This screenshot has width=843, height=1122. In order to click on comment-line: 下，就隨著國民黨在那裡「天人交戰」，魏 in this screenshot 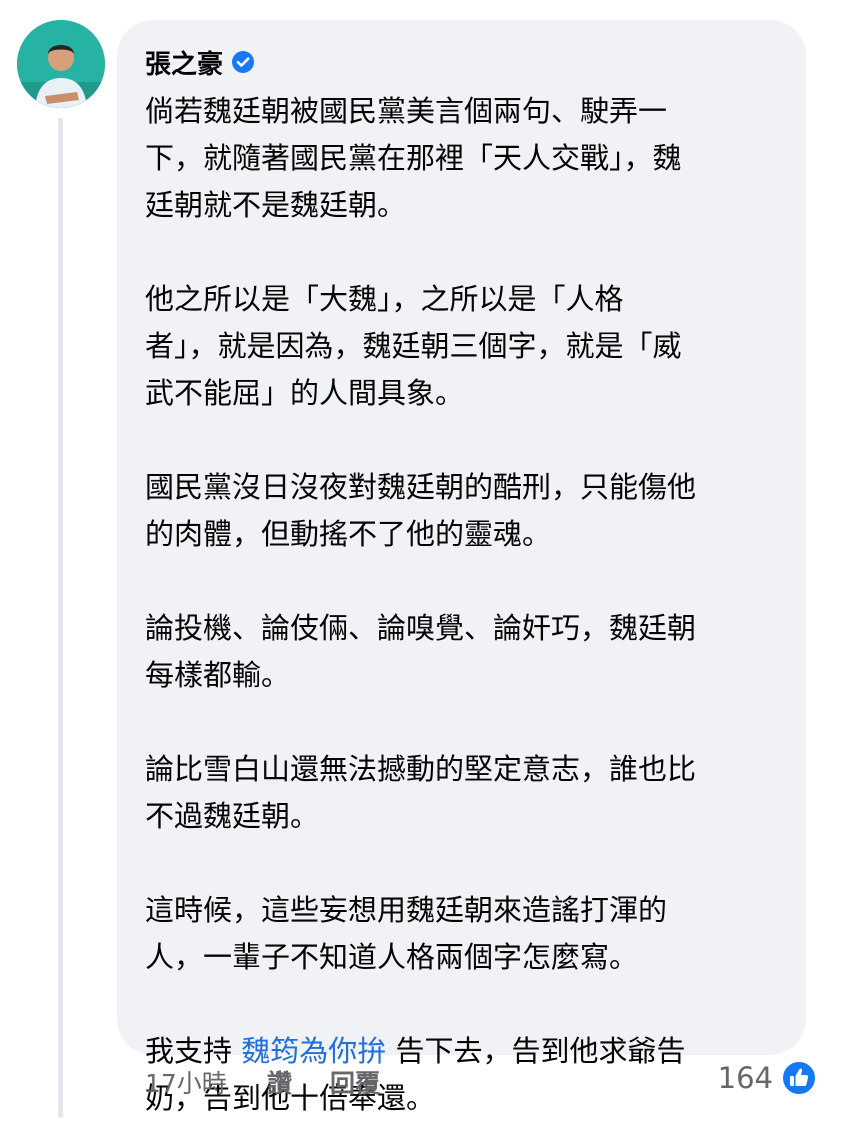, I will do `click(461, 158)`.